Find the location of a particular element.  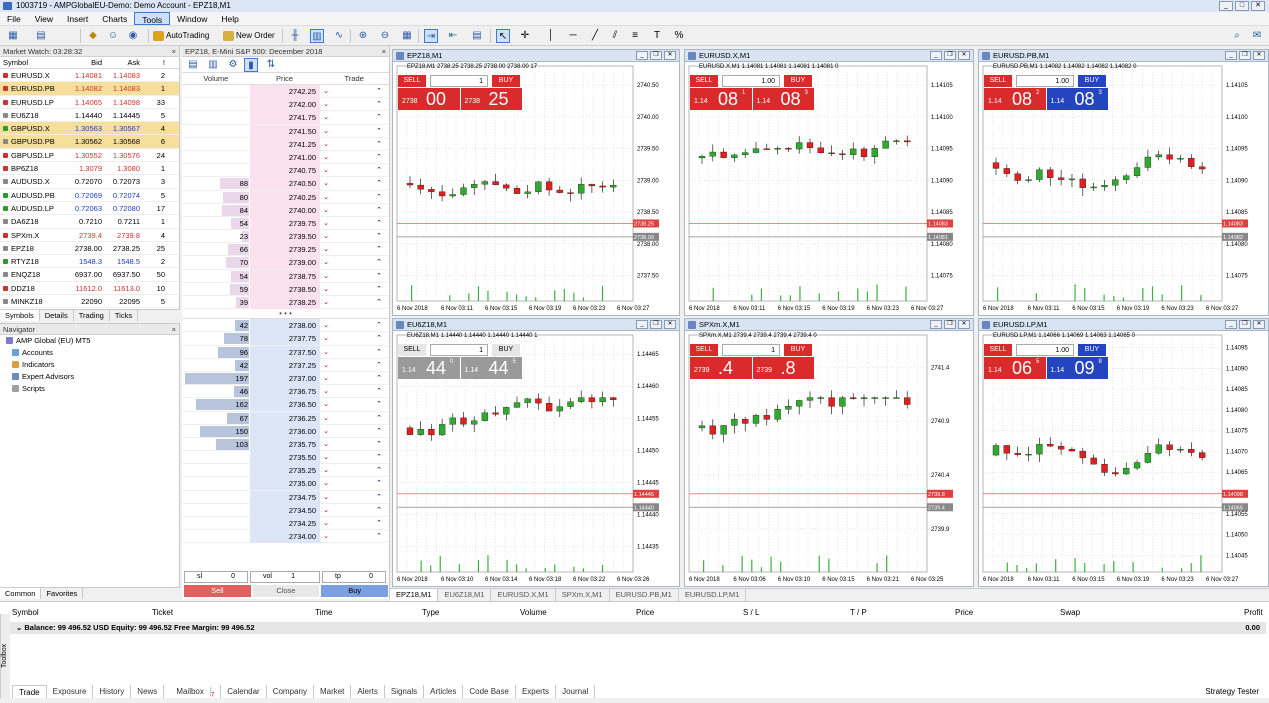

tab-common: Common is located at coordinates (21, 593).